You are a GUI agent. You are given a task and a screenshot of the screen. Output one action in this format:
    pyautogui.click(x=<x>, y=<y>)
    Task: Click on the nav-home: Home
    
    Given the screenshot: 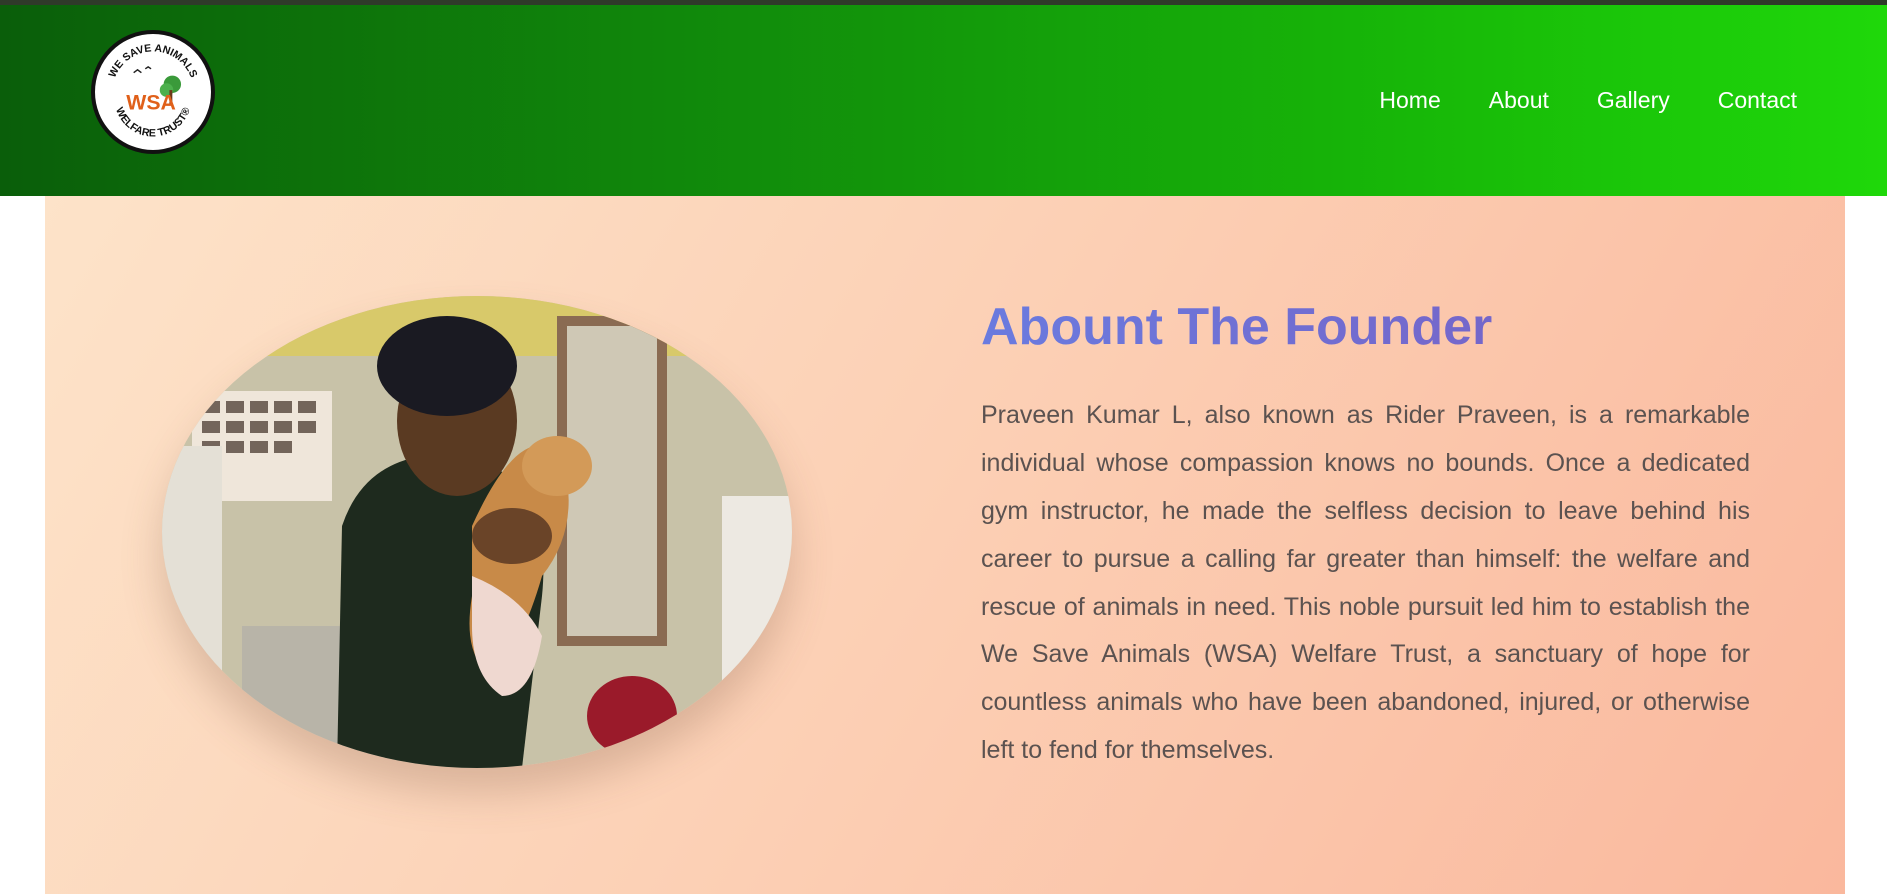 What is the action you would take?
    pyautogui.click(x=1409, y=100)
    